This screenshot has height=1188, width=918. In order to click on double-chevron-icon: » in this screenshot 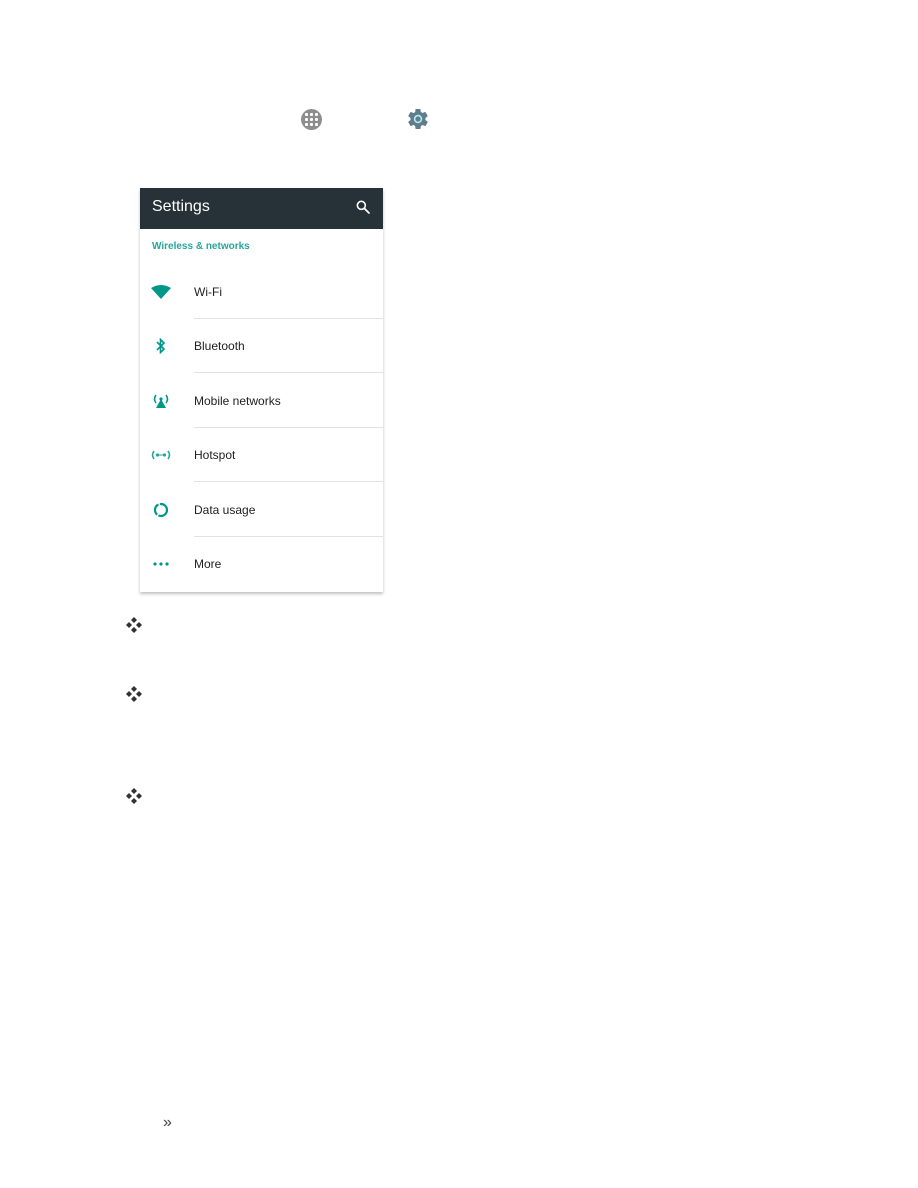, I will do `click(167, 1122)`.